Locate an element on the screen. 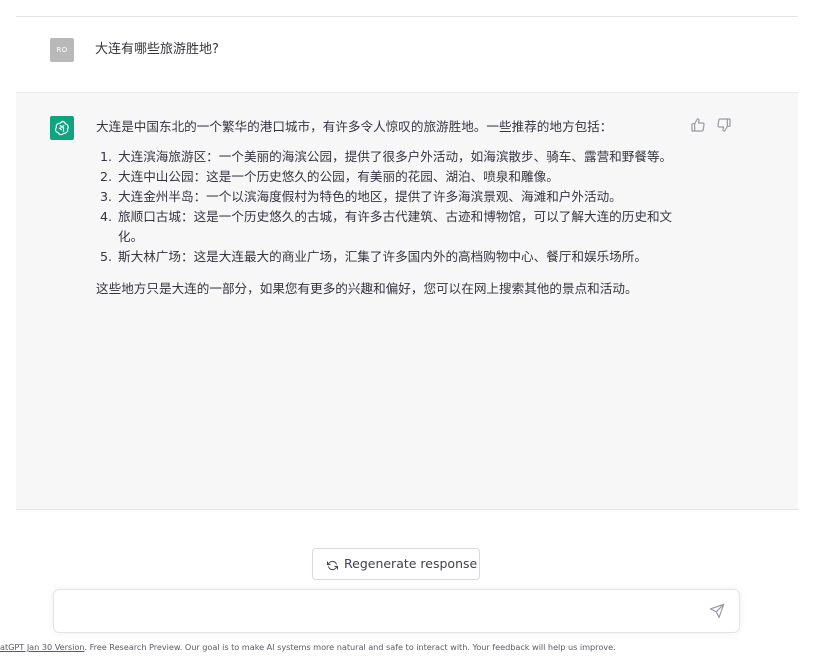 The width and height of the screenshot is (818, 667). version-link: atGPT Jan 30 Version is located at coordinates (42, 647).